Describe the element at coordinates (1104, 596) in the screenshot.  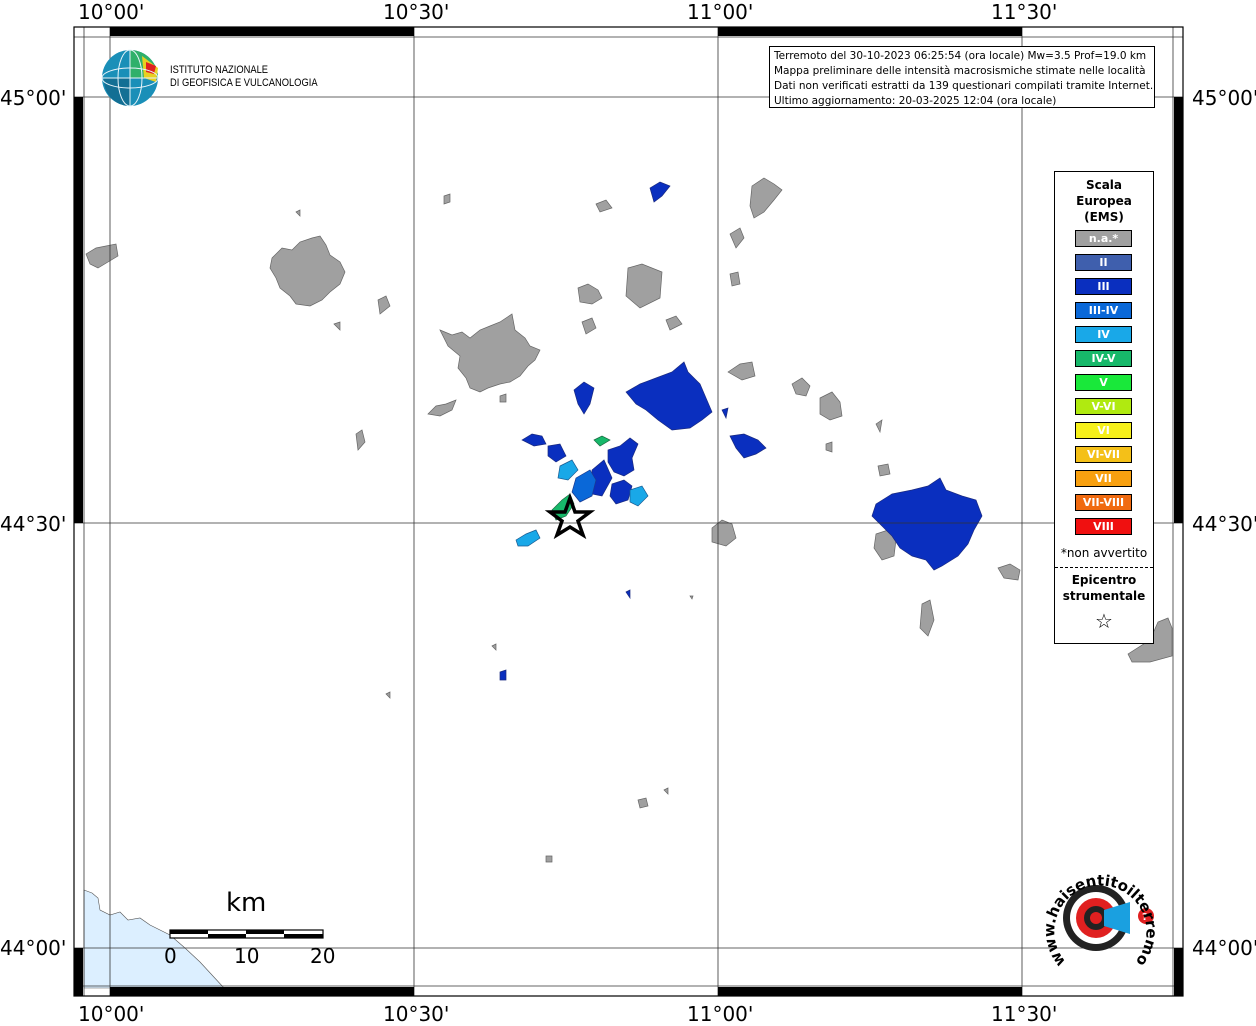
I see `legend-epicenter-line2: strumentale` at that location.